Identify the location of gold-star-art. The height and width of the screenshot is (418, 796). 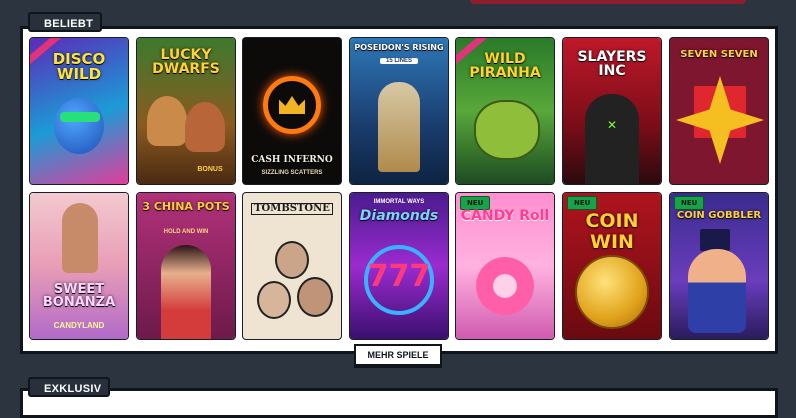
(720, 120).